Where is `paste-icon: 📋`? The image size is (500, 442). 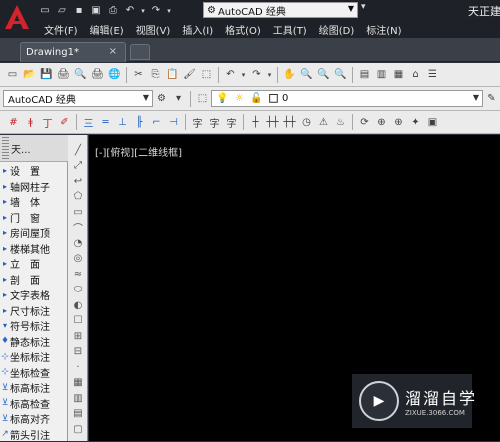
paste-icon: 📋 is located at coordinates (172, 74).